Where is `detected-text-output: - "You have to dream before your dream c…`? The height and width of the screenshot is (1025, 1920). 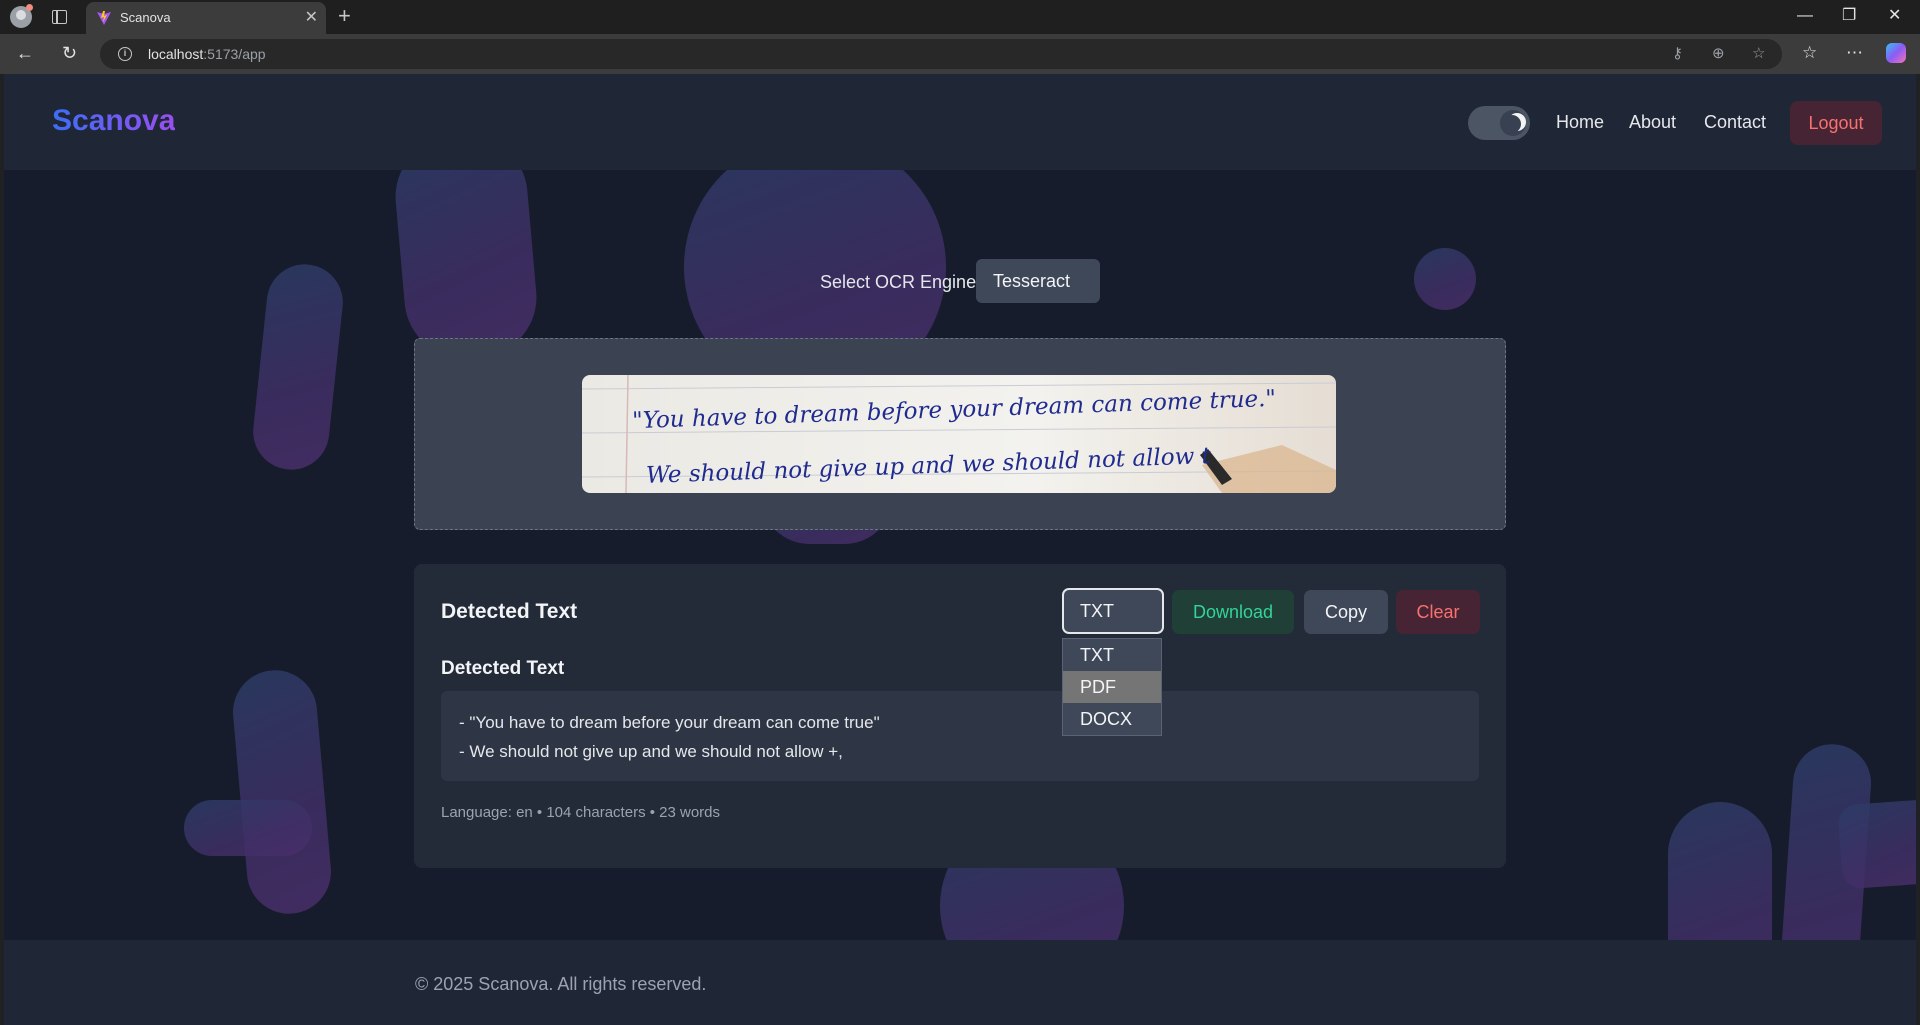
detected-text-output: - "You have to dream before your dream c… is located at coordinates (960, 736).